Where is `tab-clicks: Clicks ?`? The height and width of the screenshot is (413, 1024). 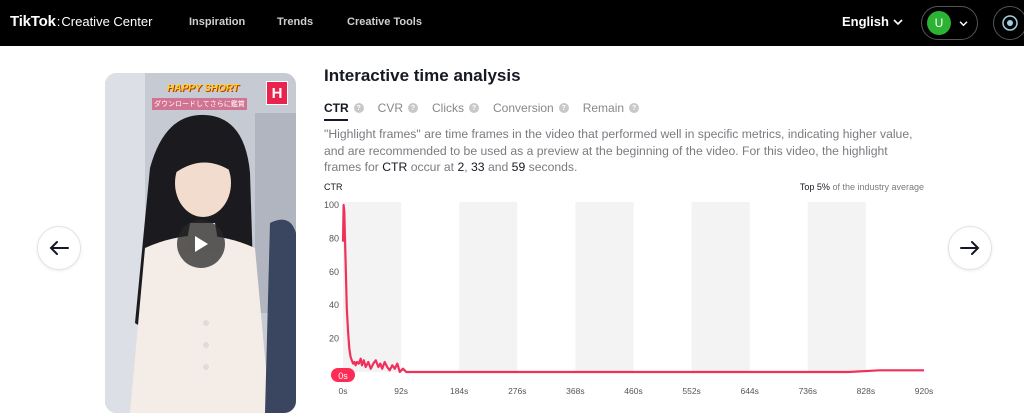 tab-clicks: Clicks ? is located at coordinates (456, 108).